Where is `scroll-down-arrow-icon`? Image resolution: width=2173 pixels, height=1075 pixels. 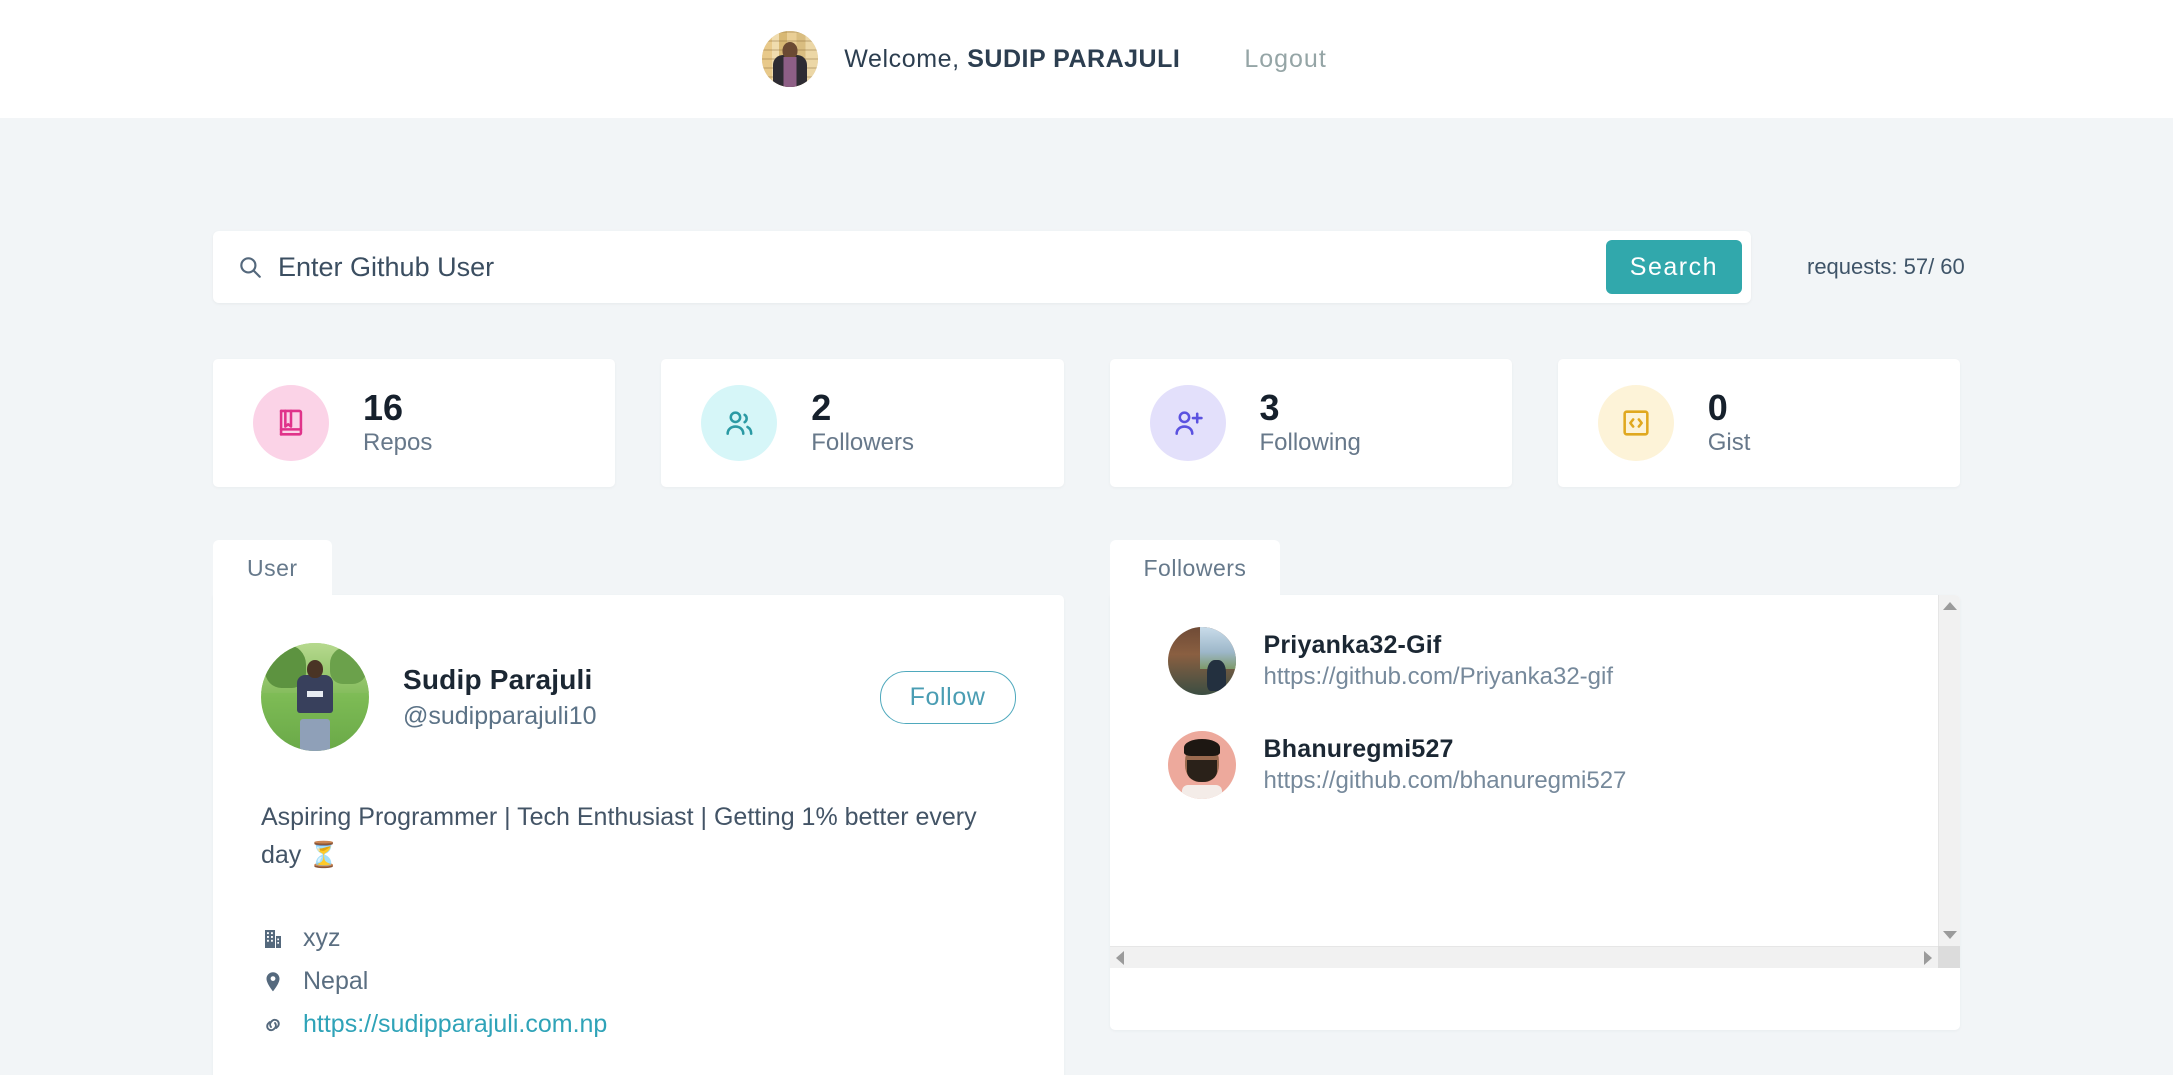
scroll-down-arrow-icon is located at coordinates (1949, 935).